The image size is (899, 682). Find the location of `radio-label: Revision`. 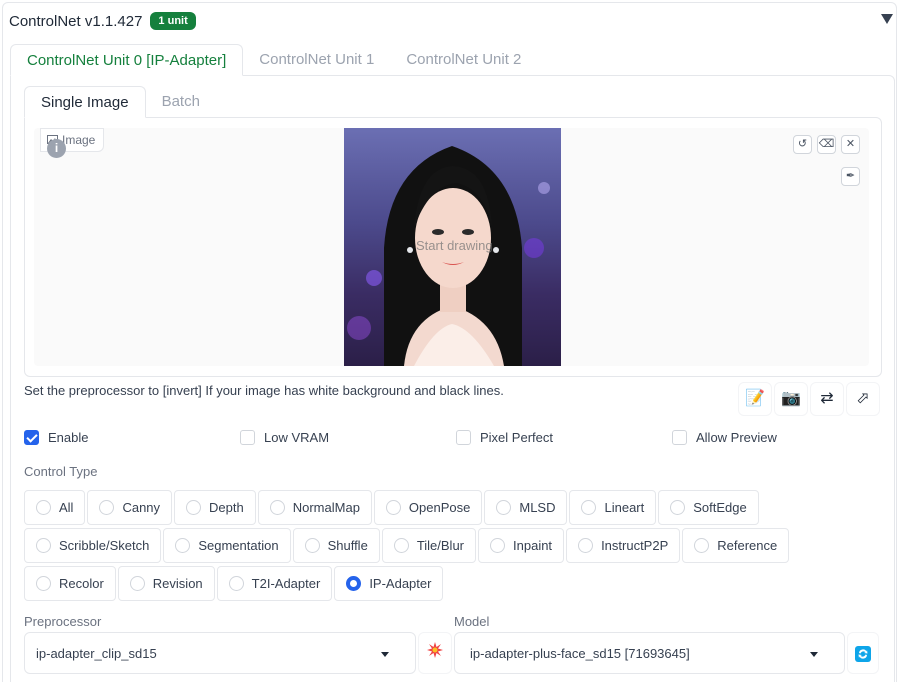

radio-label: Revision is located at coordinates (177, 583).